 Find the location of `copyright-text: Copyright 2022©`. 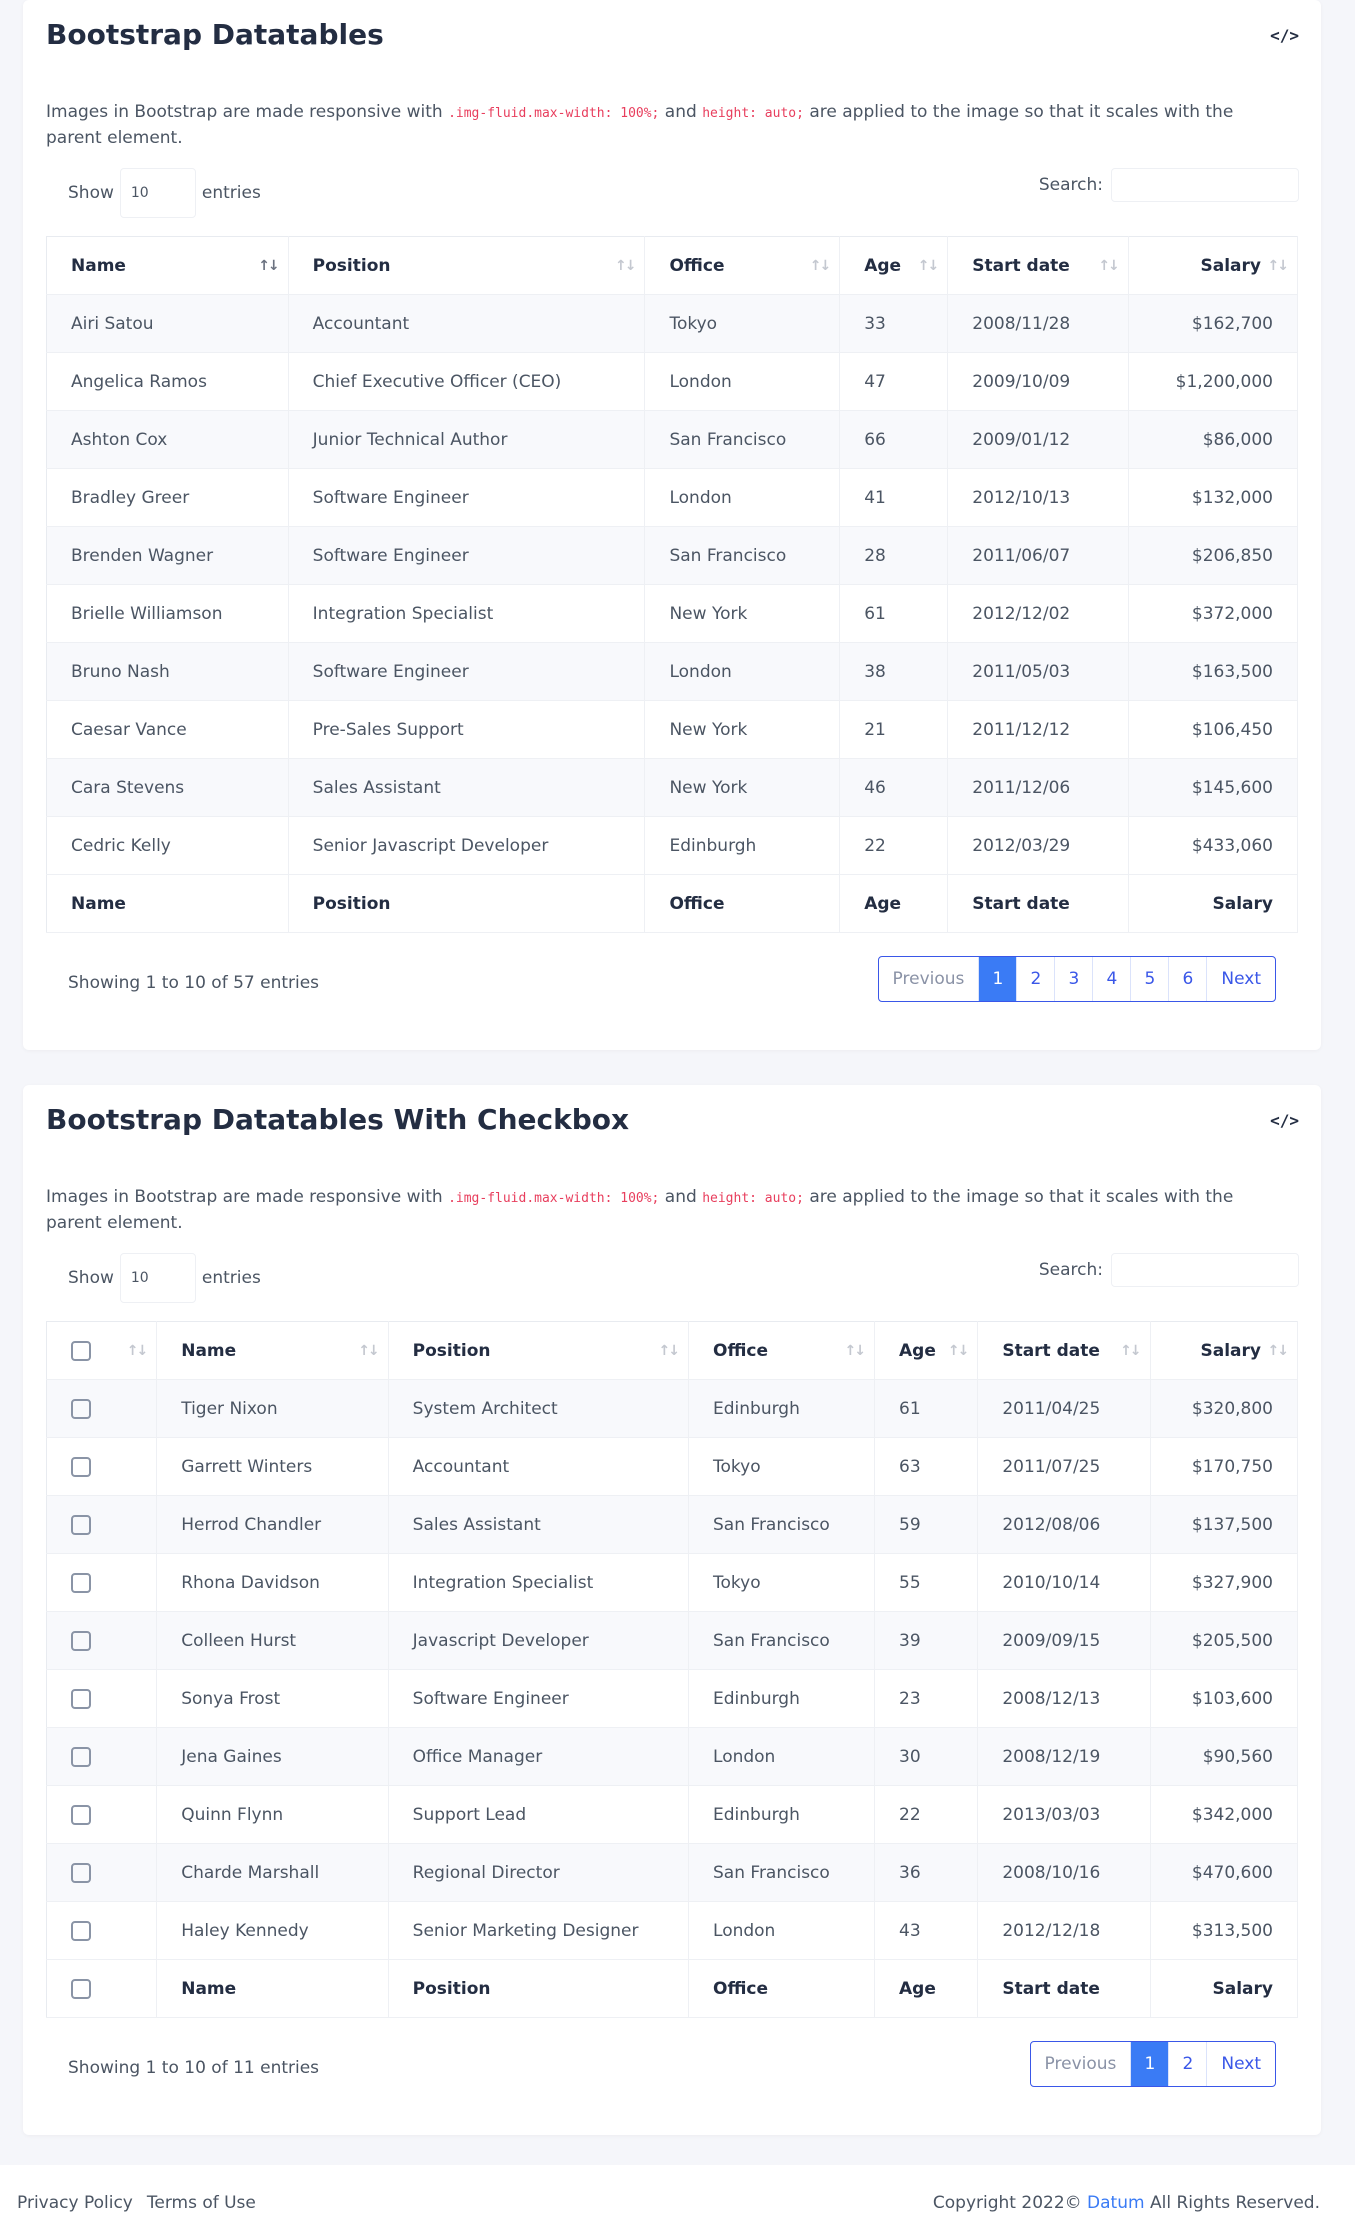

copyright-text: Copyright 2022© is located at coordinates (1010, 2203).